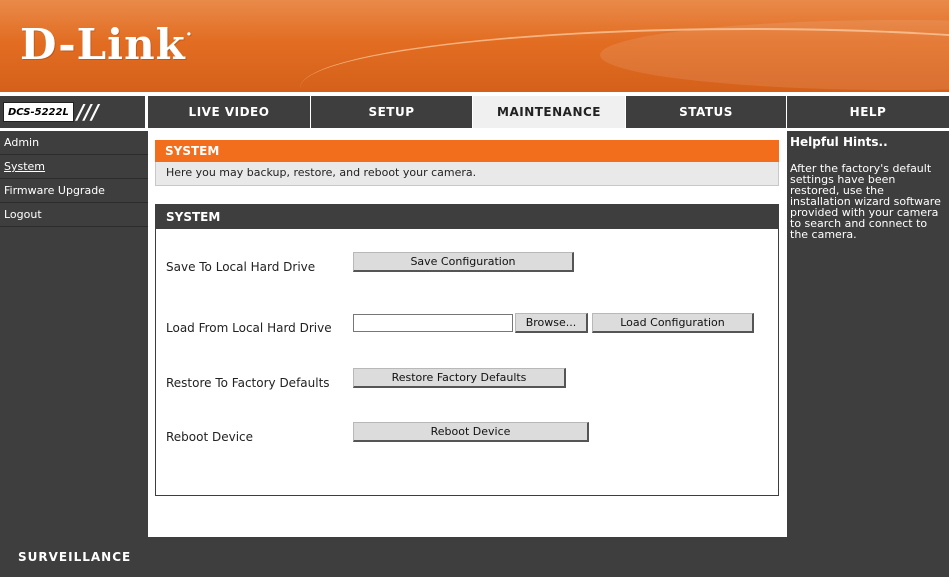 The width and height of the screenshot is (949, 577). I want to click on footer: SURVEILLANCE, so click(474, 557).